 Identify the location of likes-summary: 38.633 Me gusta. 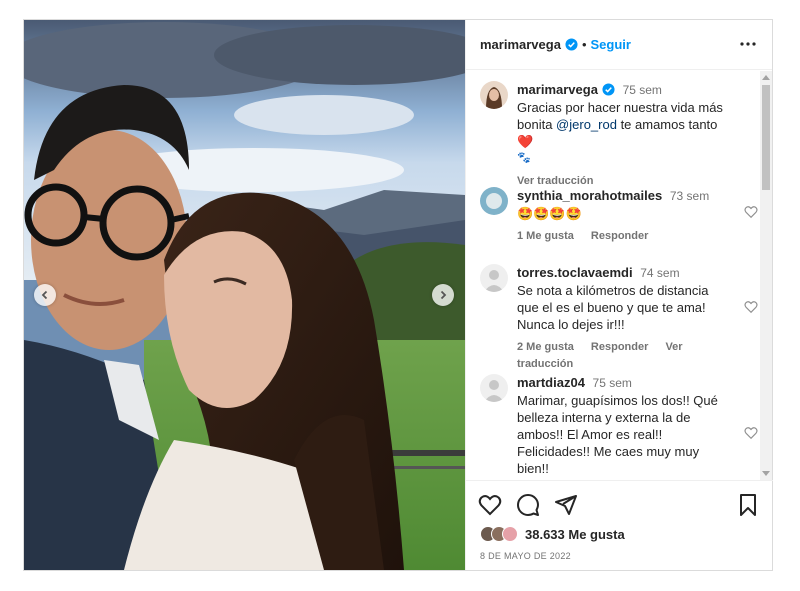
(552, 534).